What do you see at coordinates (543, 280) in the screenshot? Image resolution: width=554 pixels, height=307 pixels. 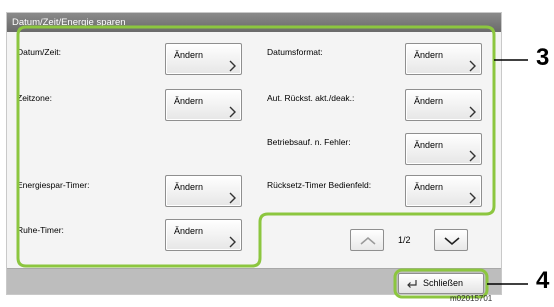 I see `callout-4-number: 4` at bounding box center [543, 280].